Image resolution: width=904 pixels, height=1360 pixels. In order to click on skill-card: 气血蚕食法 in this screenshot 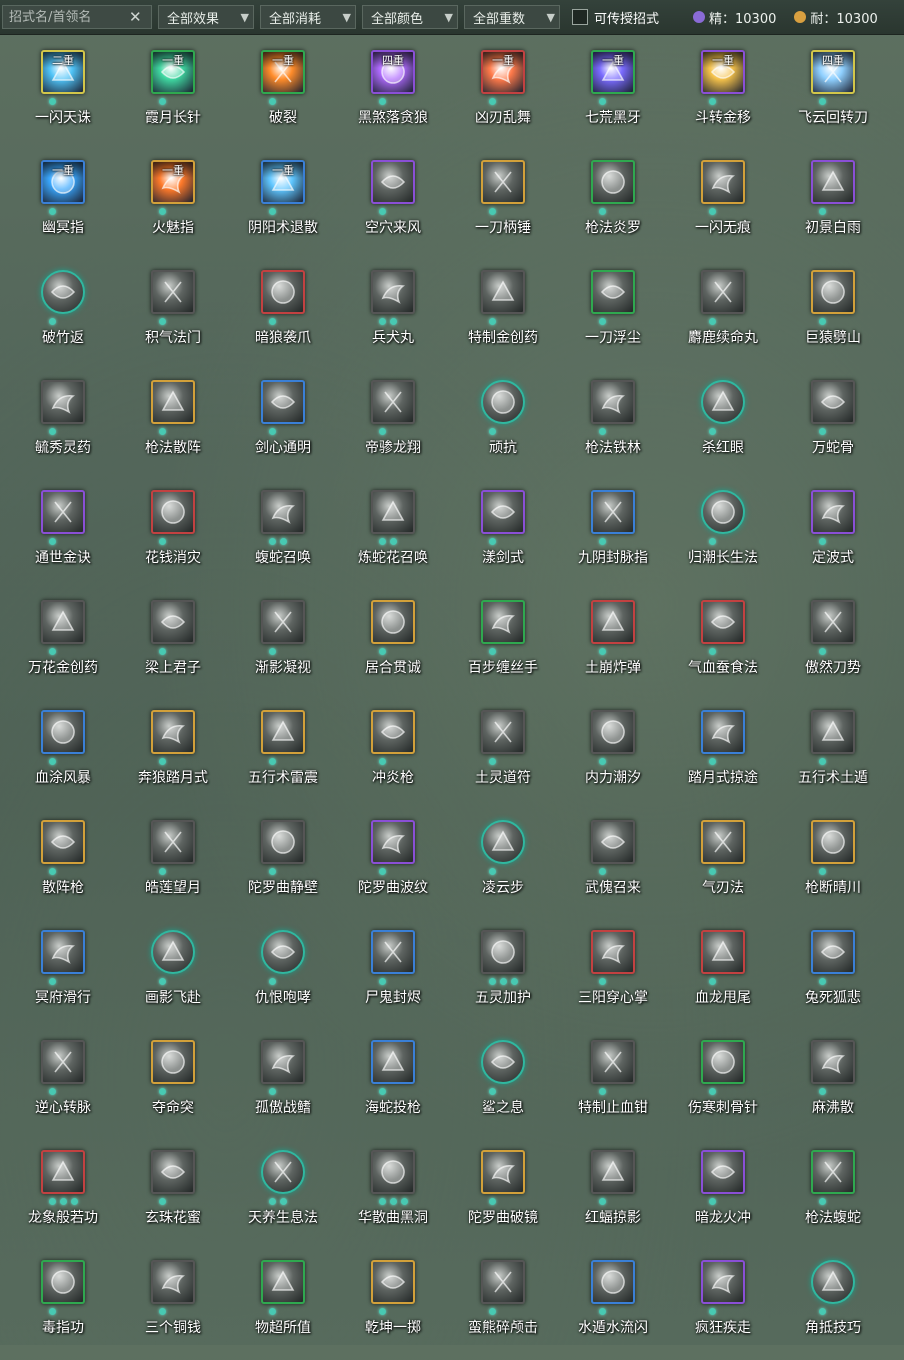, I will do `click(723, 645)`.